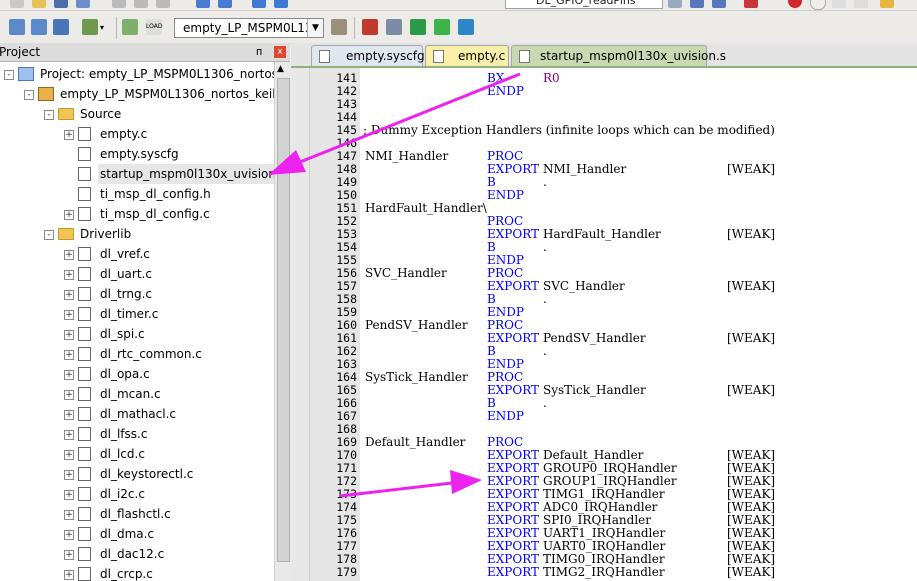 The image size is (917, 581). Describe the element at coordinates (887, 4) in the screenshot. I see `window-icon` at that location.